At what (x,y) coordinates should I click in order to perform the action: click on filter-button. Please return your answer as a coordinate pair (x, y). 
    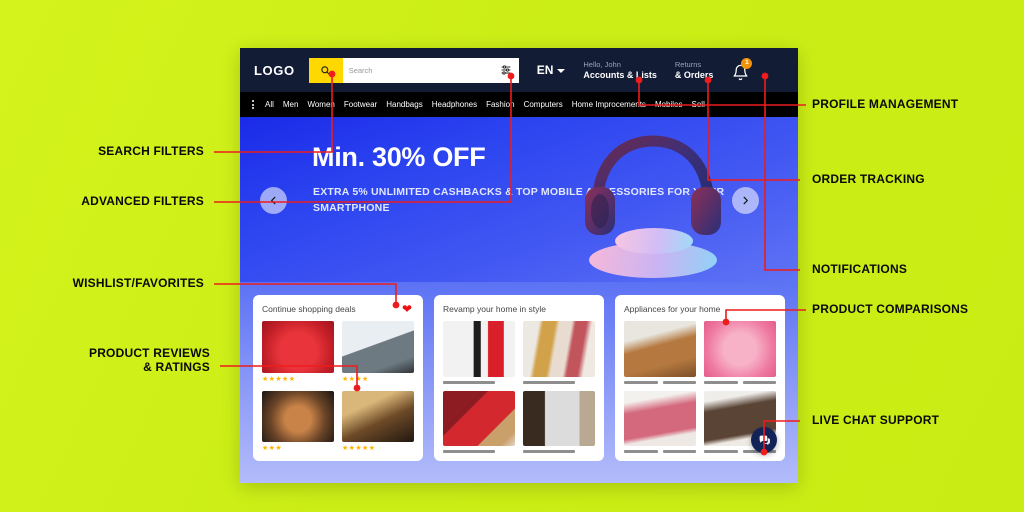
    Looking at the image, I should click on (506, 70).